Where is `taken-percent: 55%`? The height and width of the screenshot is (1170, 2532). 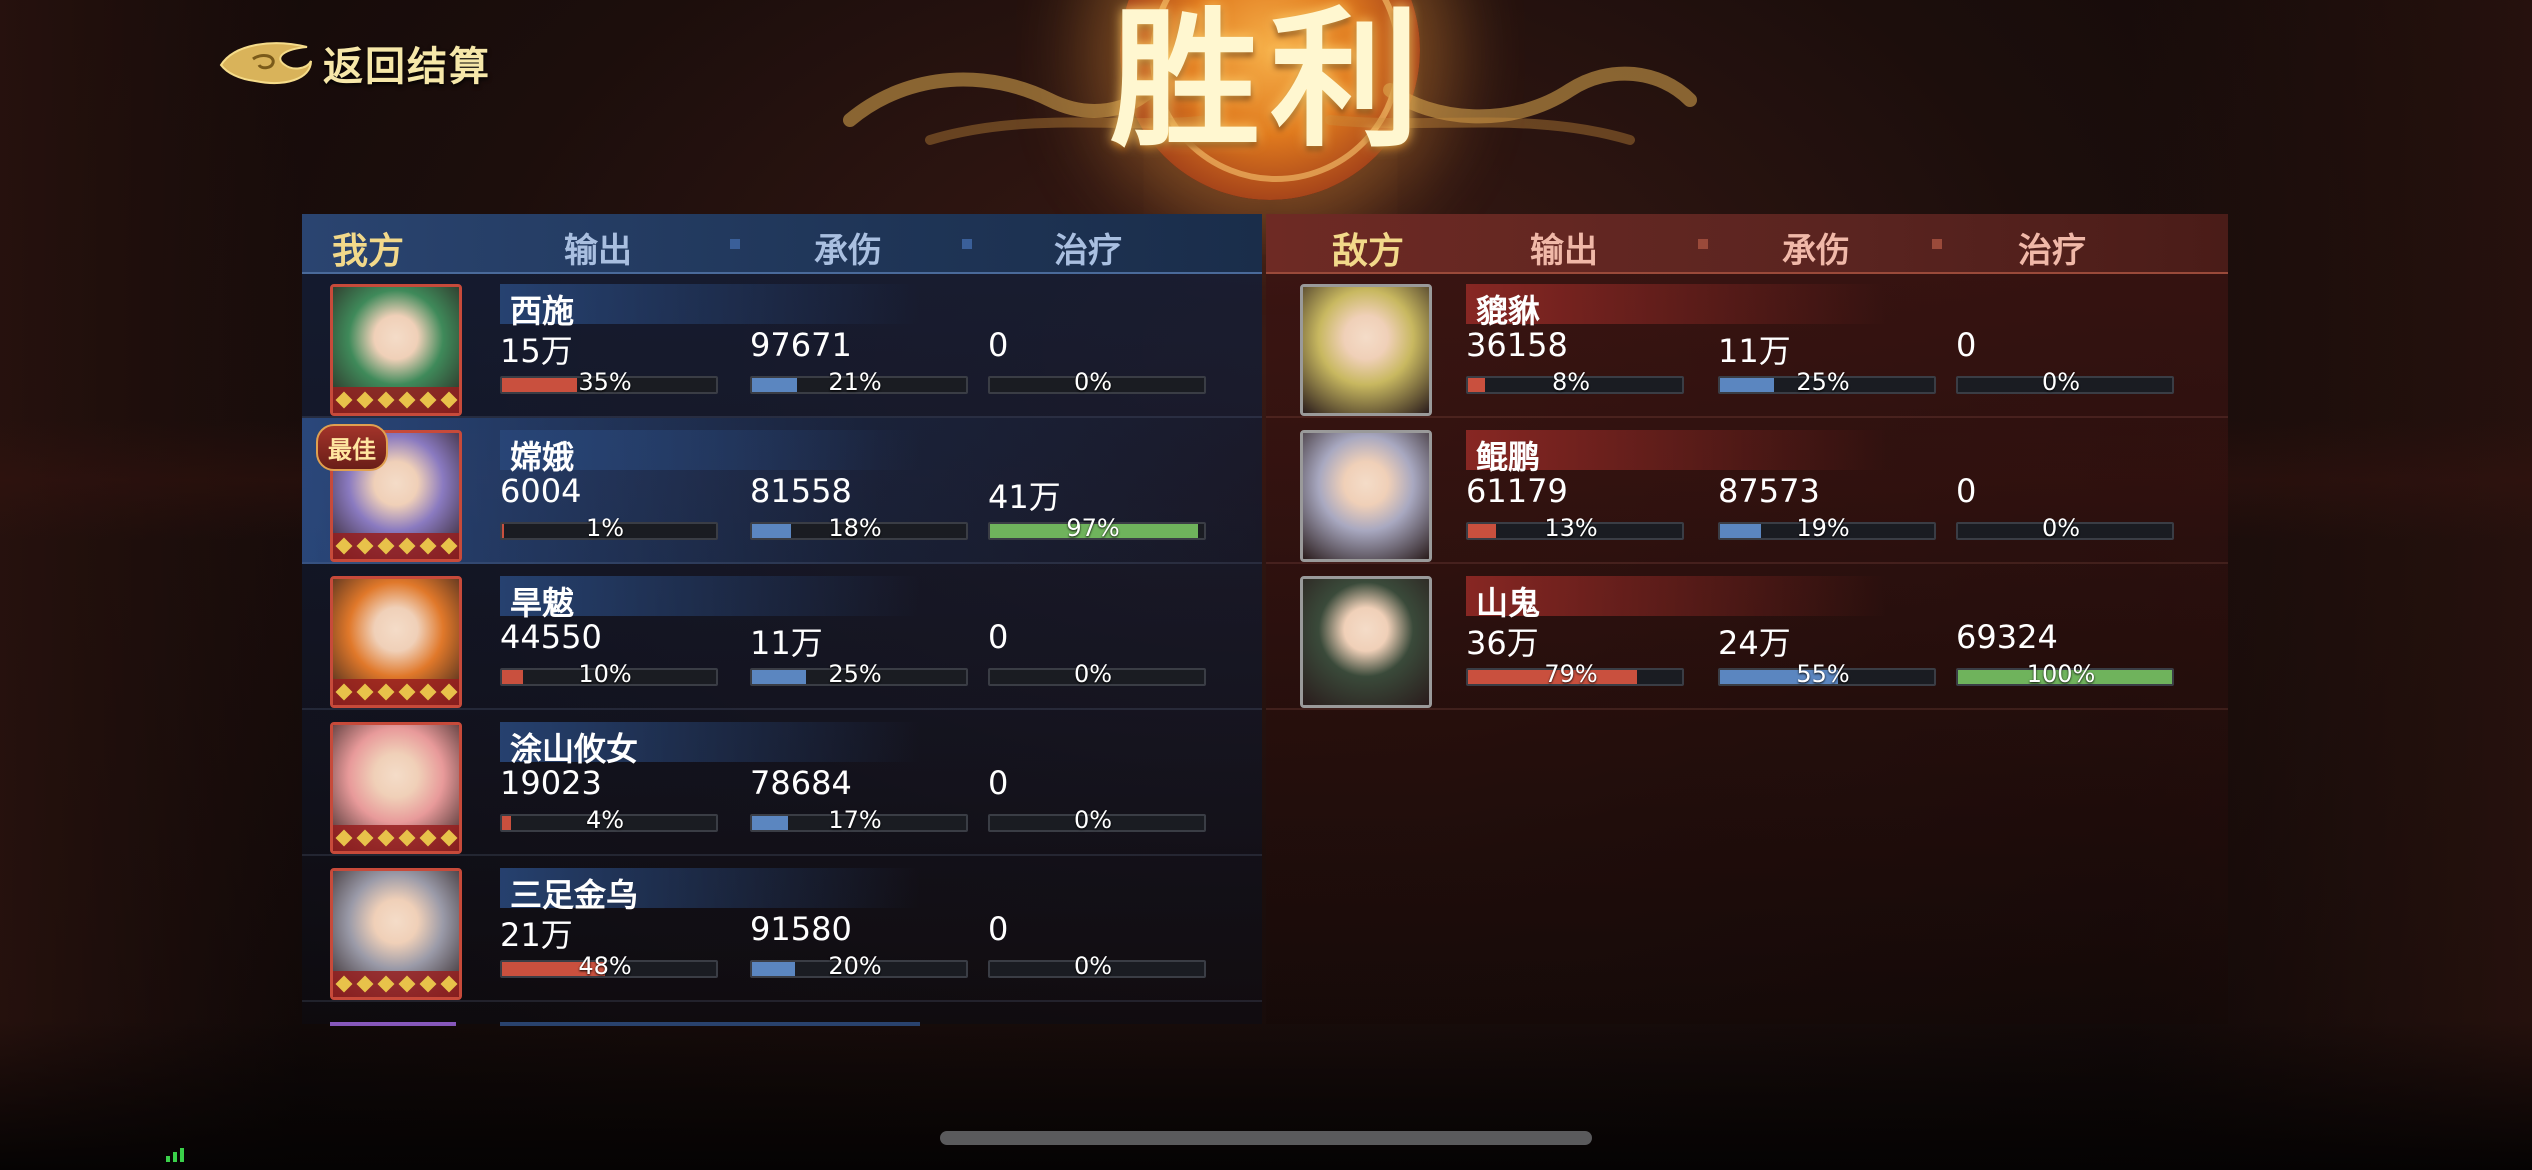
taken-percent: 55% is located at coordinates (1823, 674).